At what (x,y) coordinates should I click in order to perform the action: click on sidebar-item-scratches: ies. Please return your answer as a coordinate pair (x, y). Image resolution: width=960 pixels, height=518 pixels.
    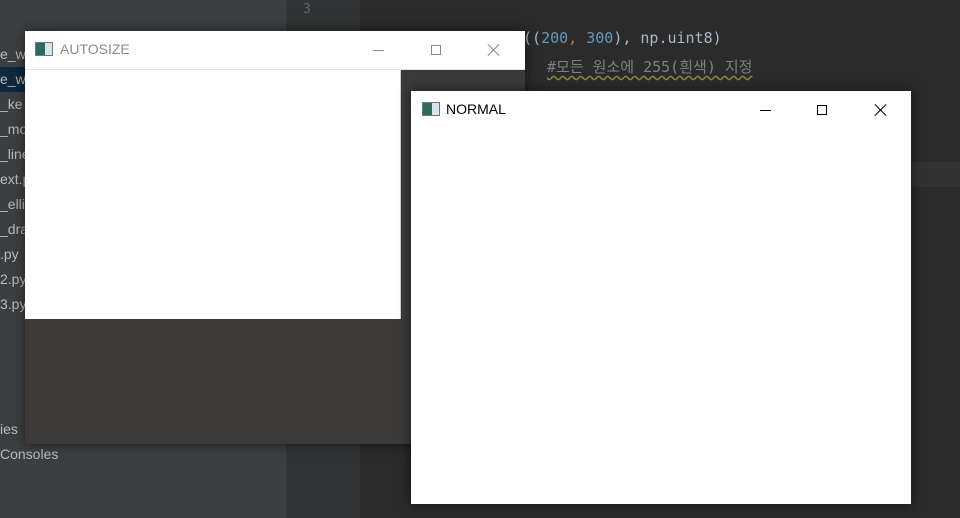
    Looking at the image, I should click on (9, 429).